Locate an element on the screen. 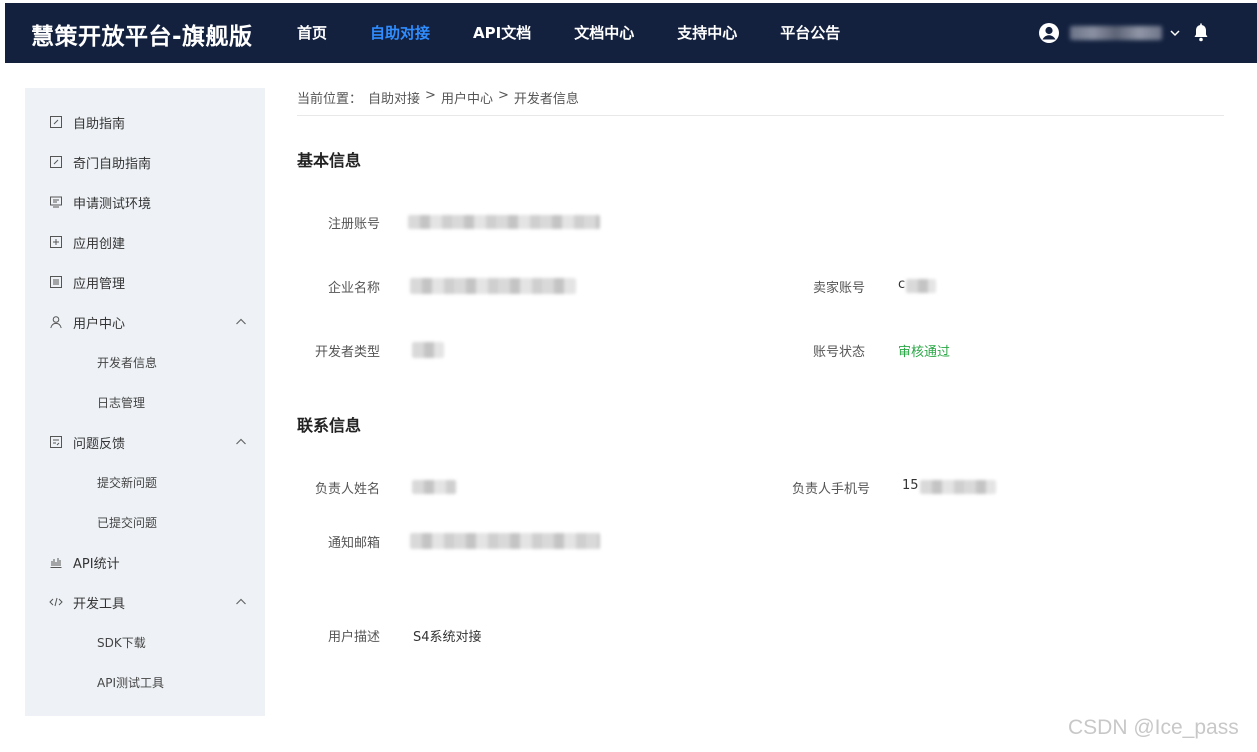 The width and height of the screenshot is (1257, 752). feedback-icon is located at coordinates (56, 442).